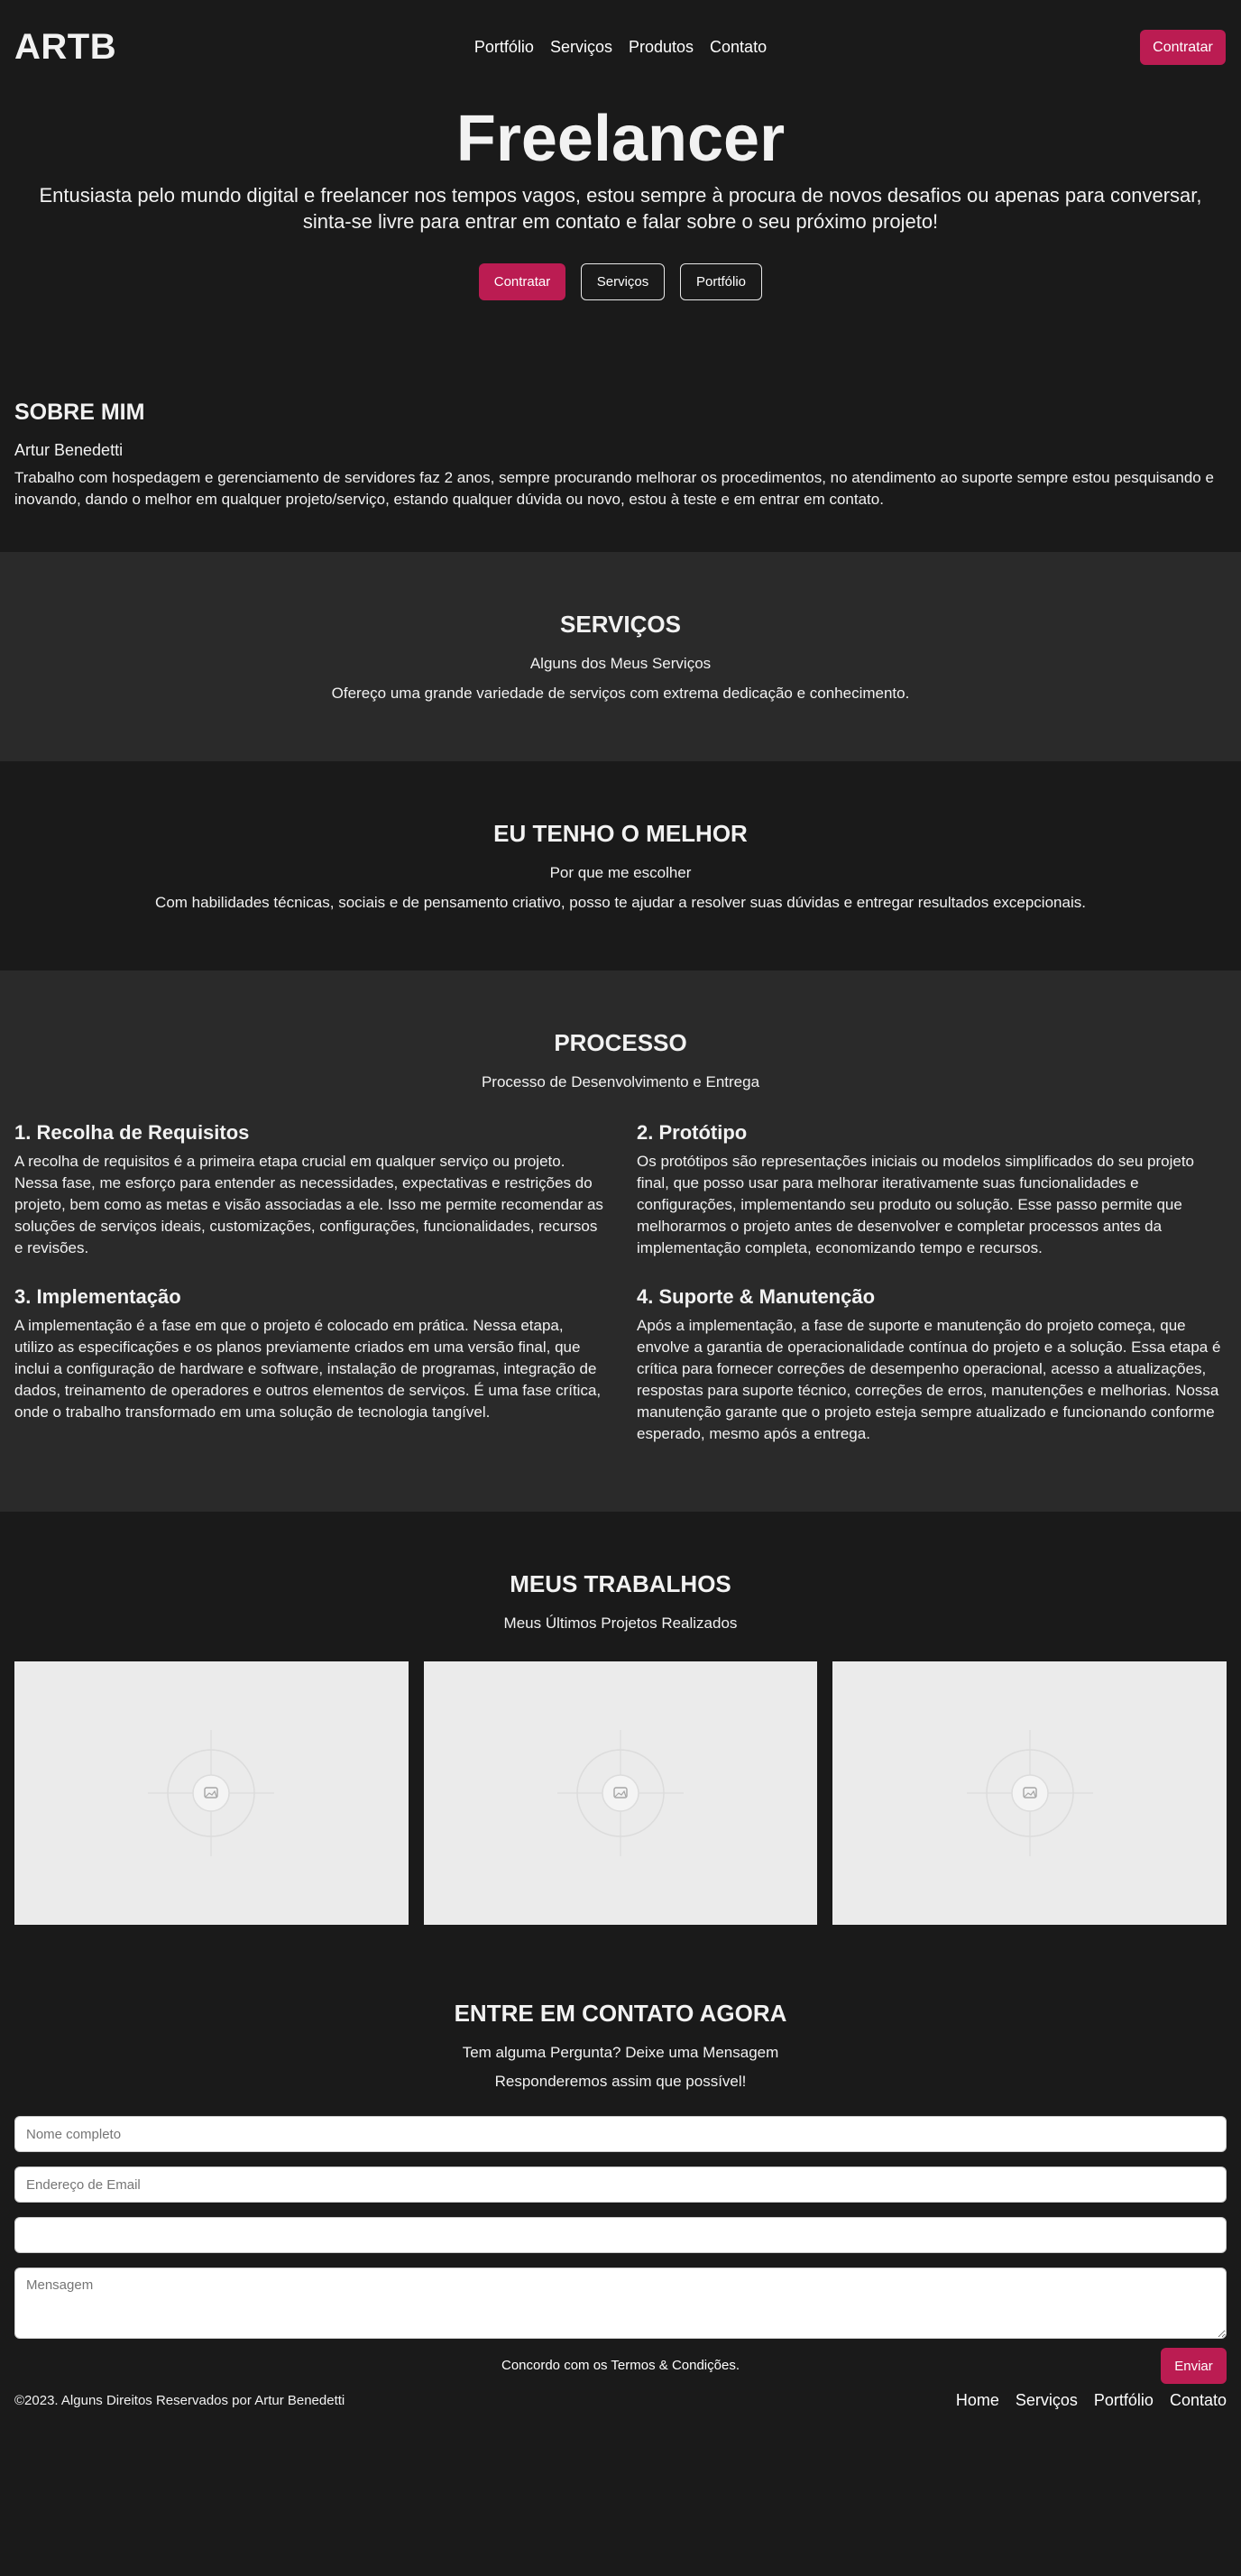 This screenshot has width=1241, height=2576. I want to click on hero-services-button: Serviços, so click(623, 282).